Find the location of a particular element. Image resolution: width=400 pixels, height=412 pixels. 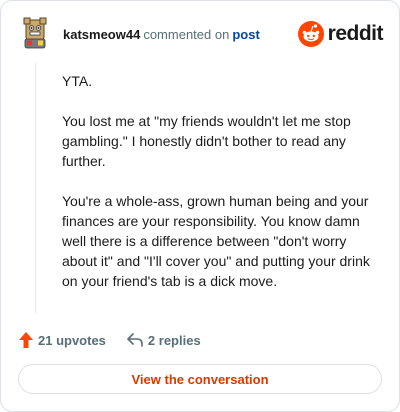

replies-label: 2 replies is located at coordinates (174, 340).